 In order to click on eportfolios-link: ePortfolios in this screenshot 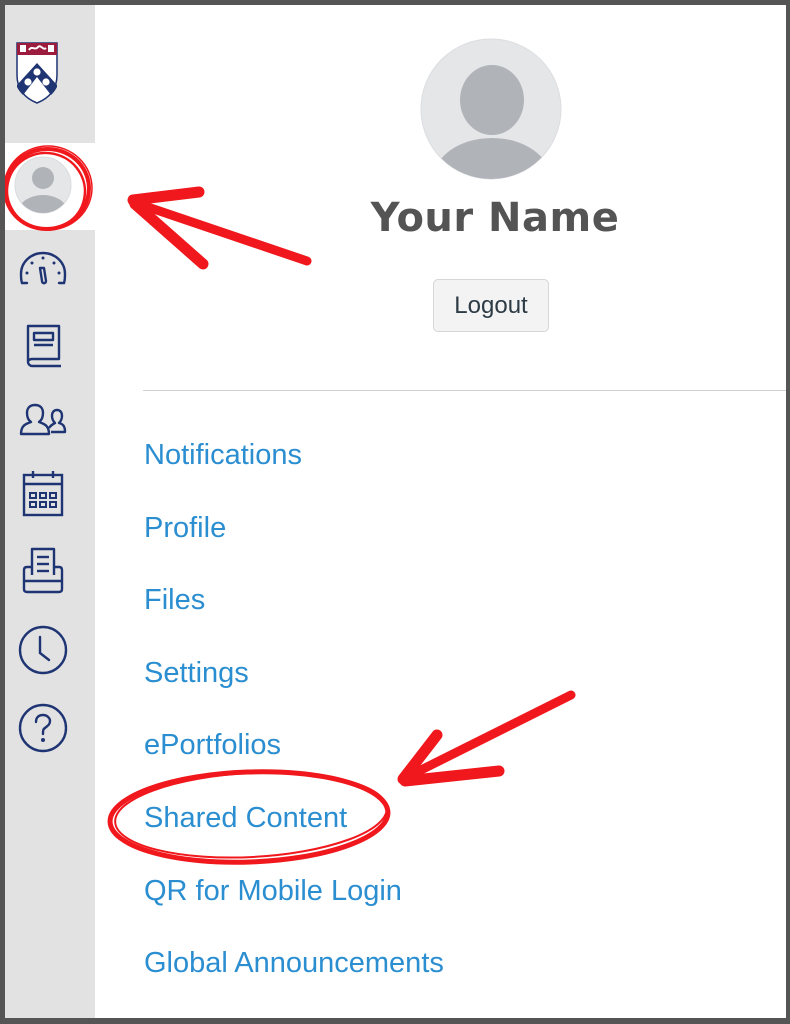, I will do `click(212, 745)`.